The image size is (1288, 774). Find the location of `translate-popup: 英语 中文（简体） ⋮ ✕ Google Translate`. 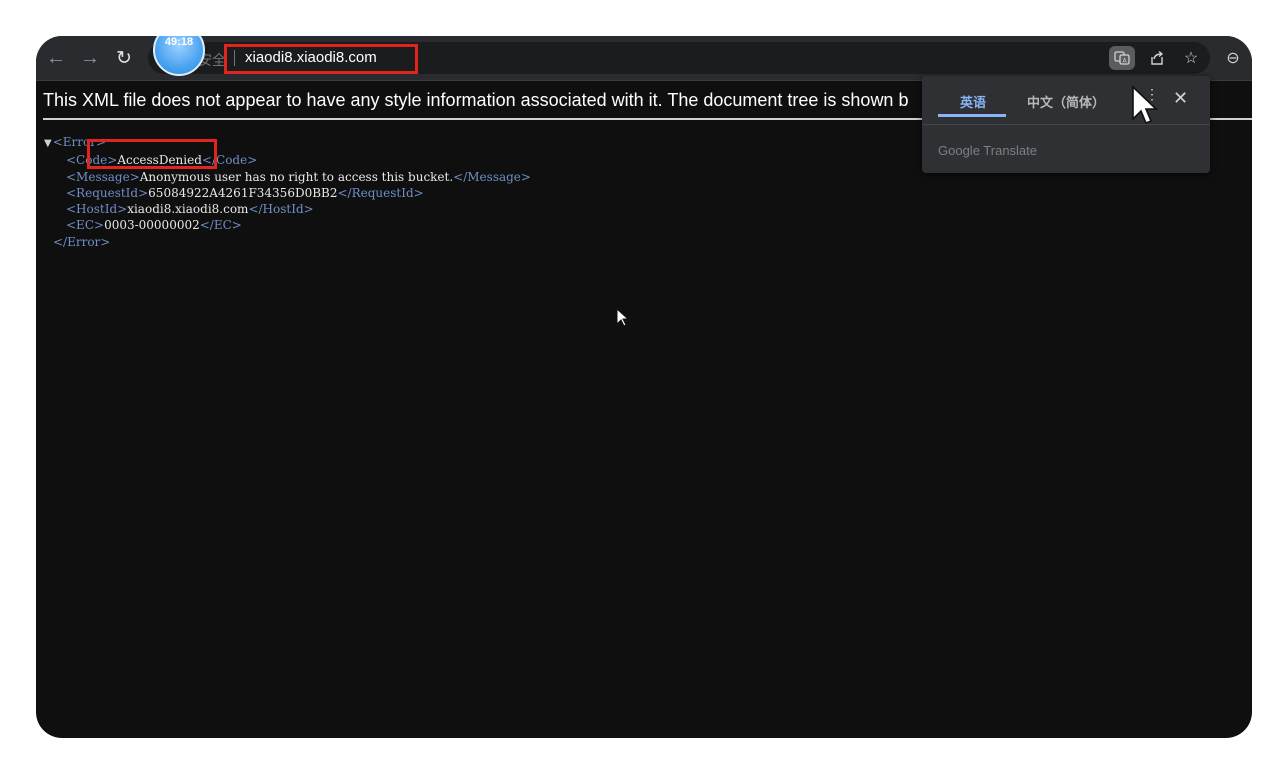

translate-popup: 英语 中文（简体） ⋮ ✕ Google Translate is located at coordinates (1066, 124).